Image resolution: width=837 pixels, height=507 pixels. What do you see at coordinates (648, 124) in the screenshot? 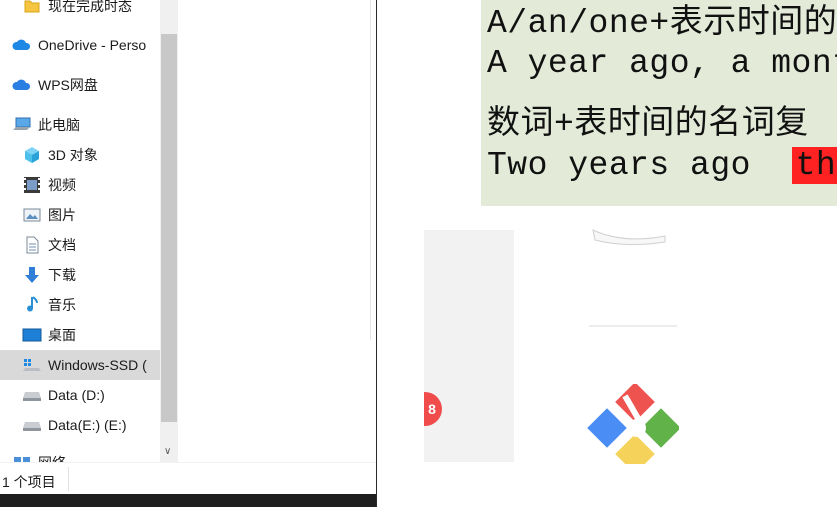
I see `slide-line-3: 数词+表时间的名词复` at bounding box center [648, 124].